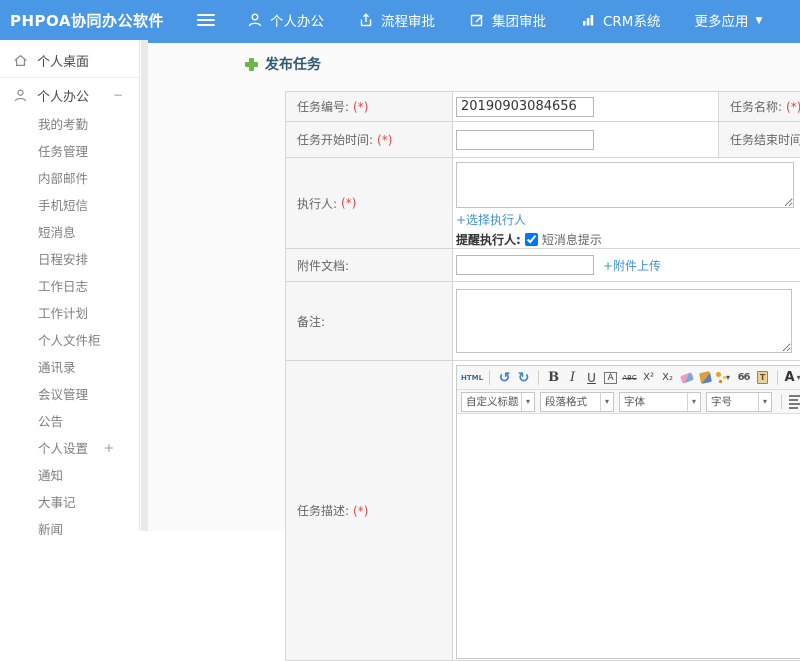  I want to click on editor-dropdown-1: 段落格式 ▾, so click(577, 402).